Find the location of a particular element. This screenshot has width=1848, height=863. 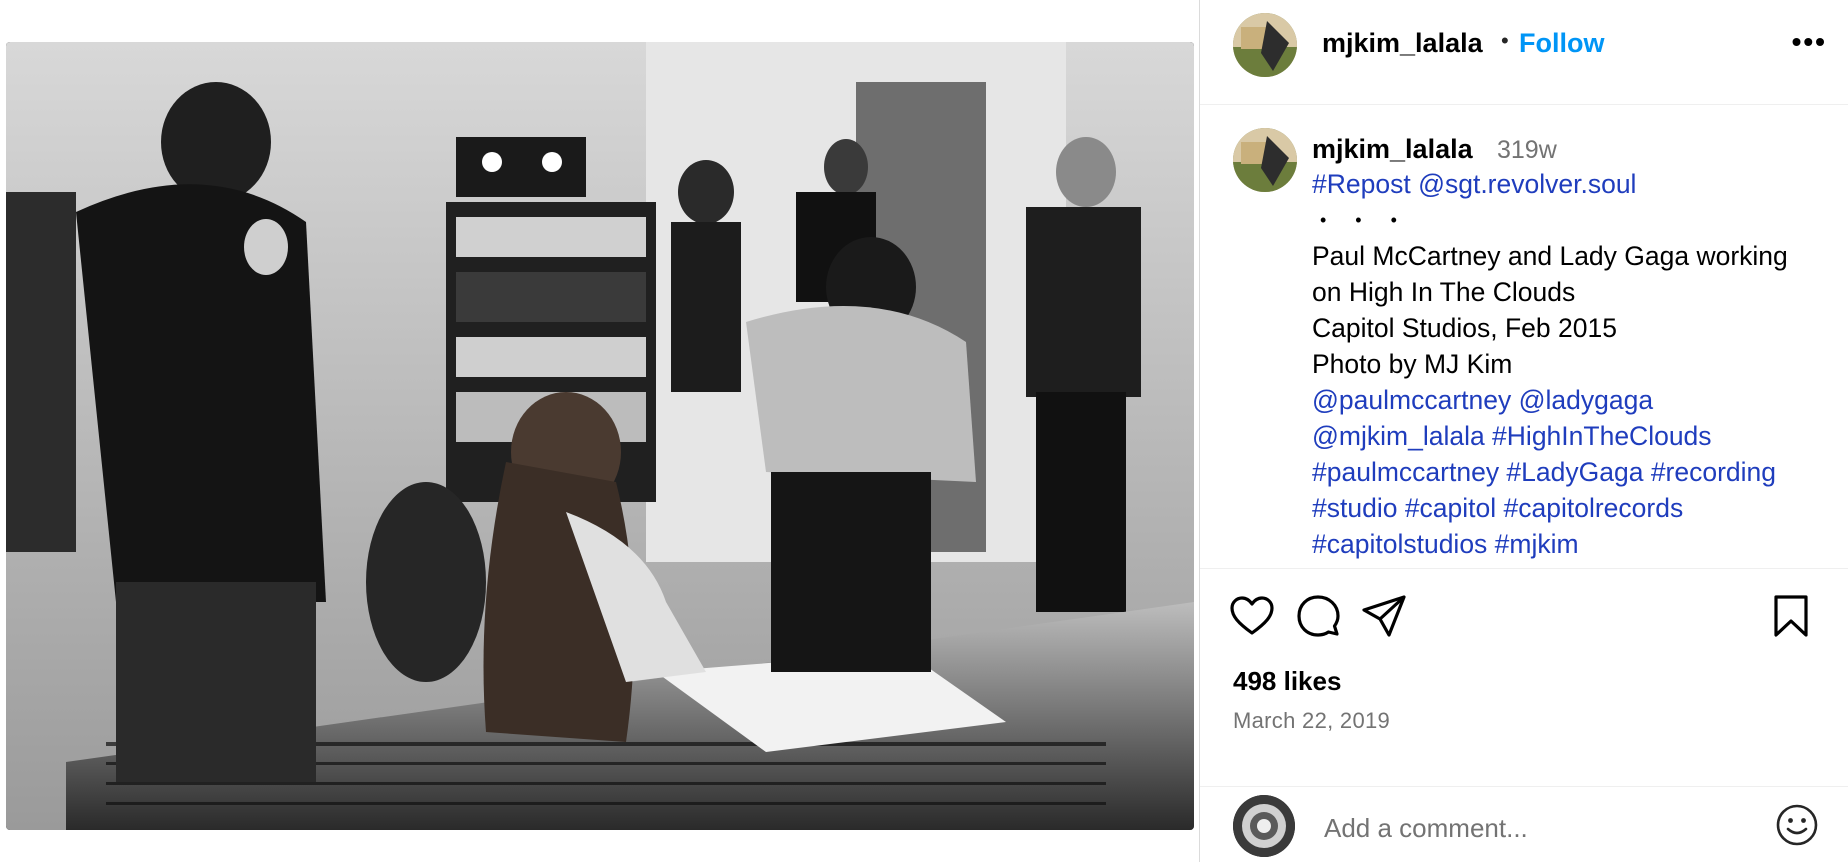

caption-line: on High In The Clouds is located at coordinates (1444, 292).